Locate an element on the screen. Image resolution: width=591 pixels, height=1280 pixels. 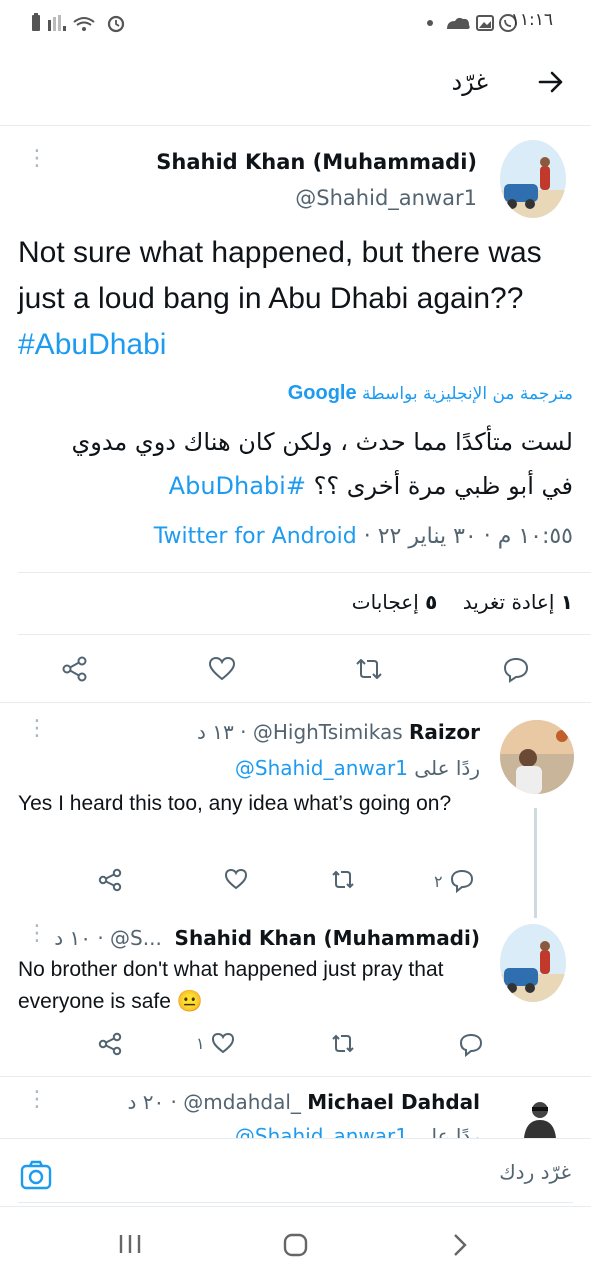
reply-1-like-button is located at coordinates (233, 879).